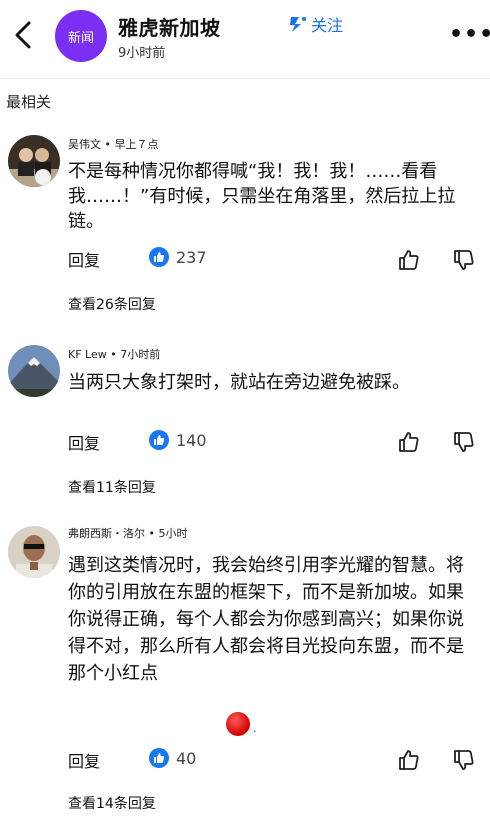 Image resolution: width=490 pixels, height=833 pixels. What do you see at coordinates (112, 803) in the screenshot?
I see `view-replies-link: 查看14条回复` at bounding box center [112, 803].